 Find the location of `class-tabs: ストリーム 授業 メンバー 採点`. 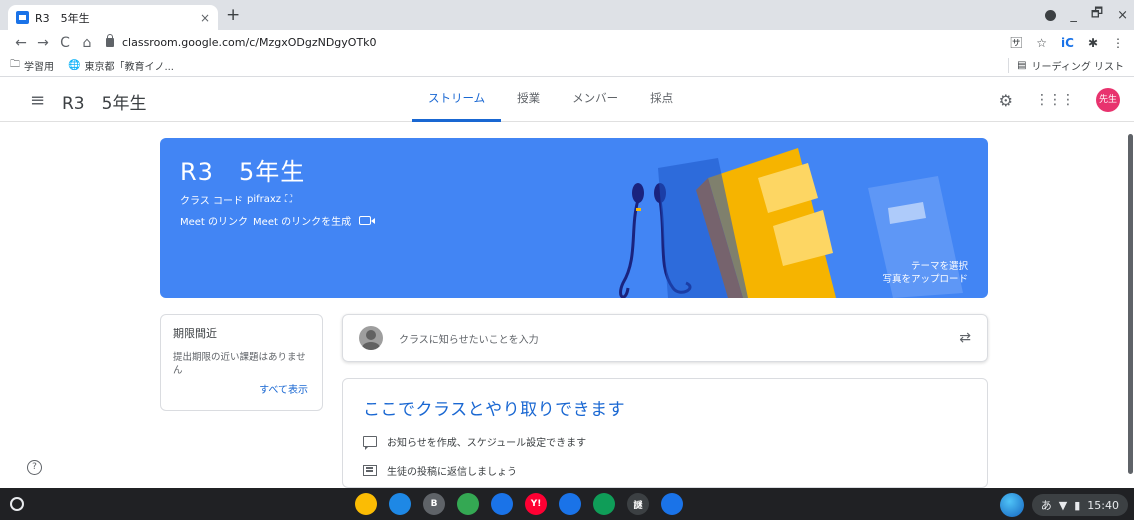

class-tabs: ストリーム 授業 メンバー 採点 is located at coordinates (550, 100).